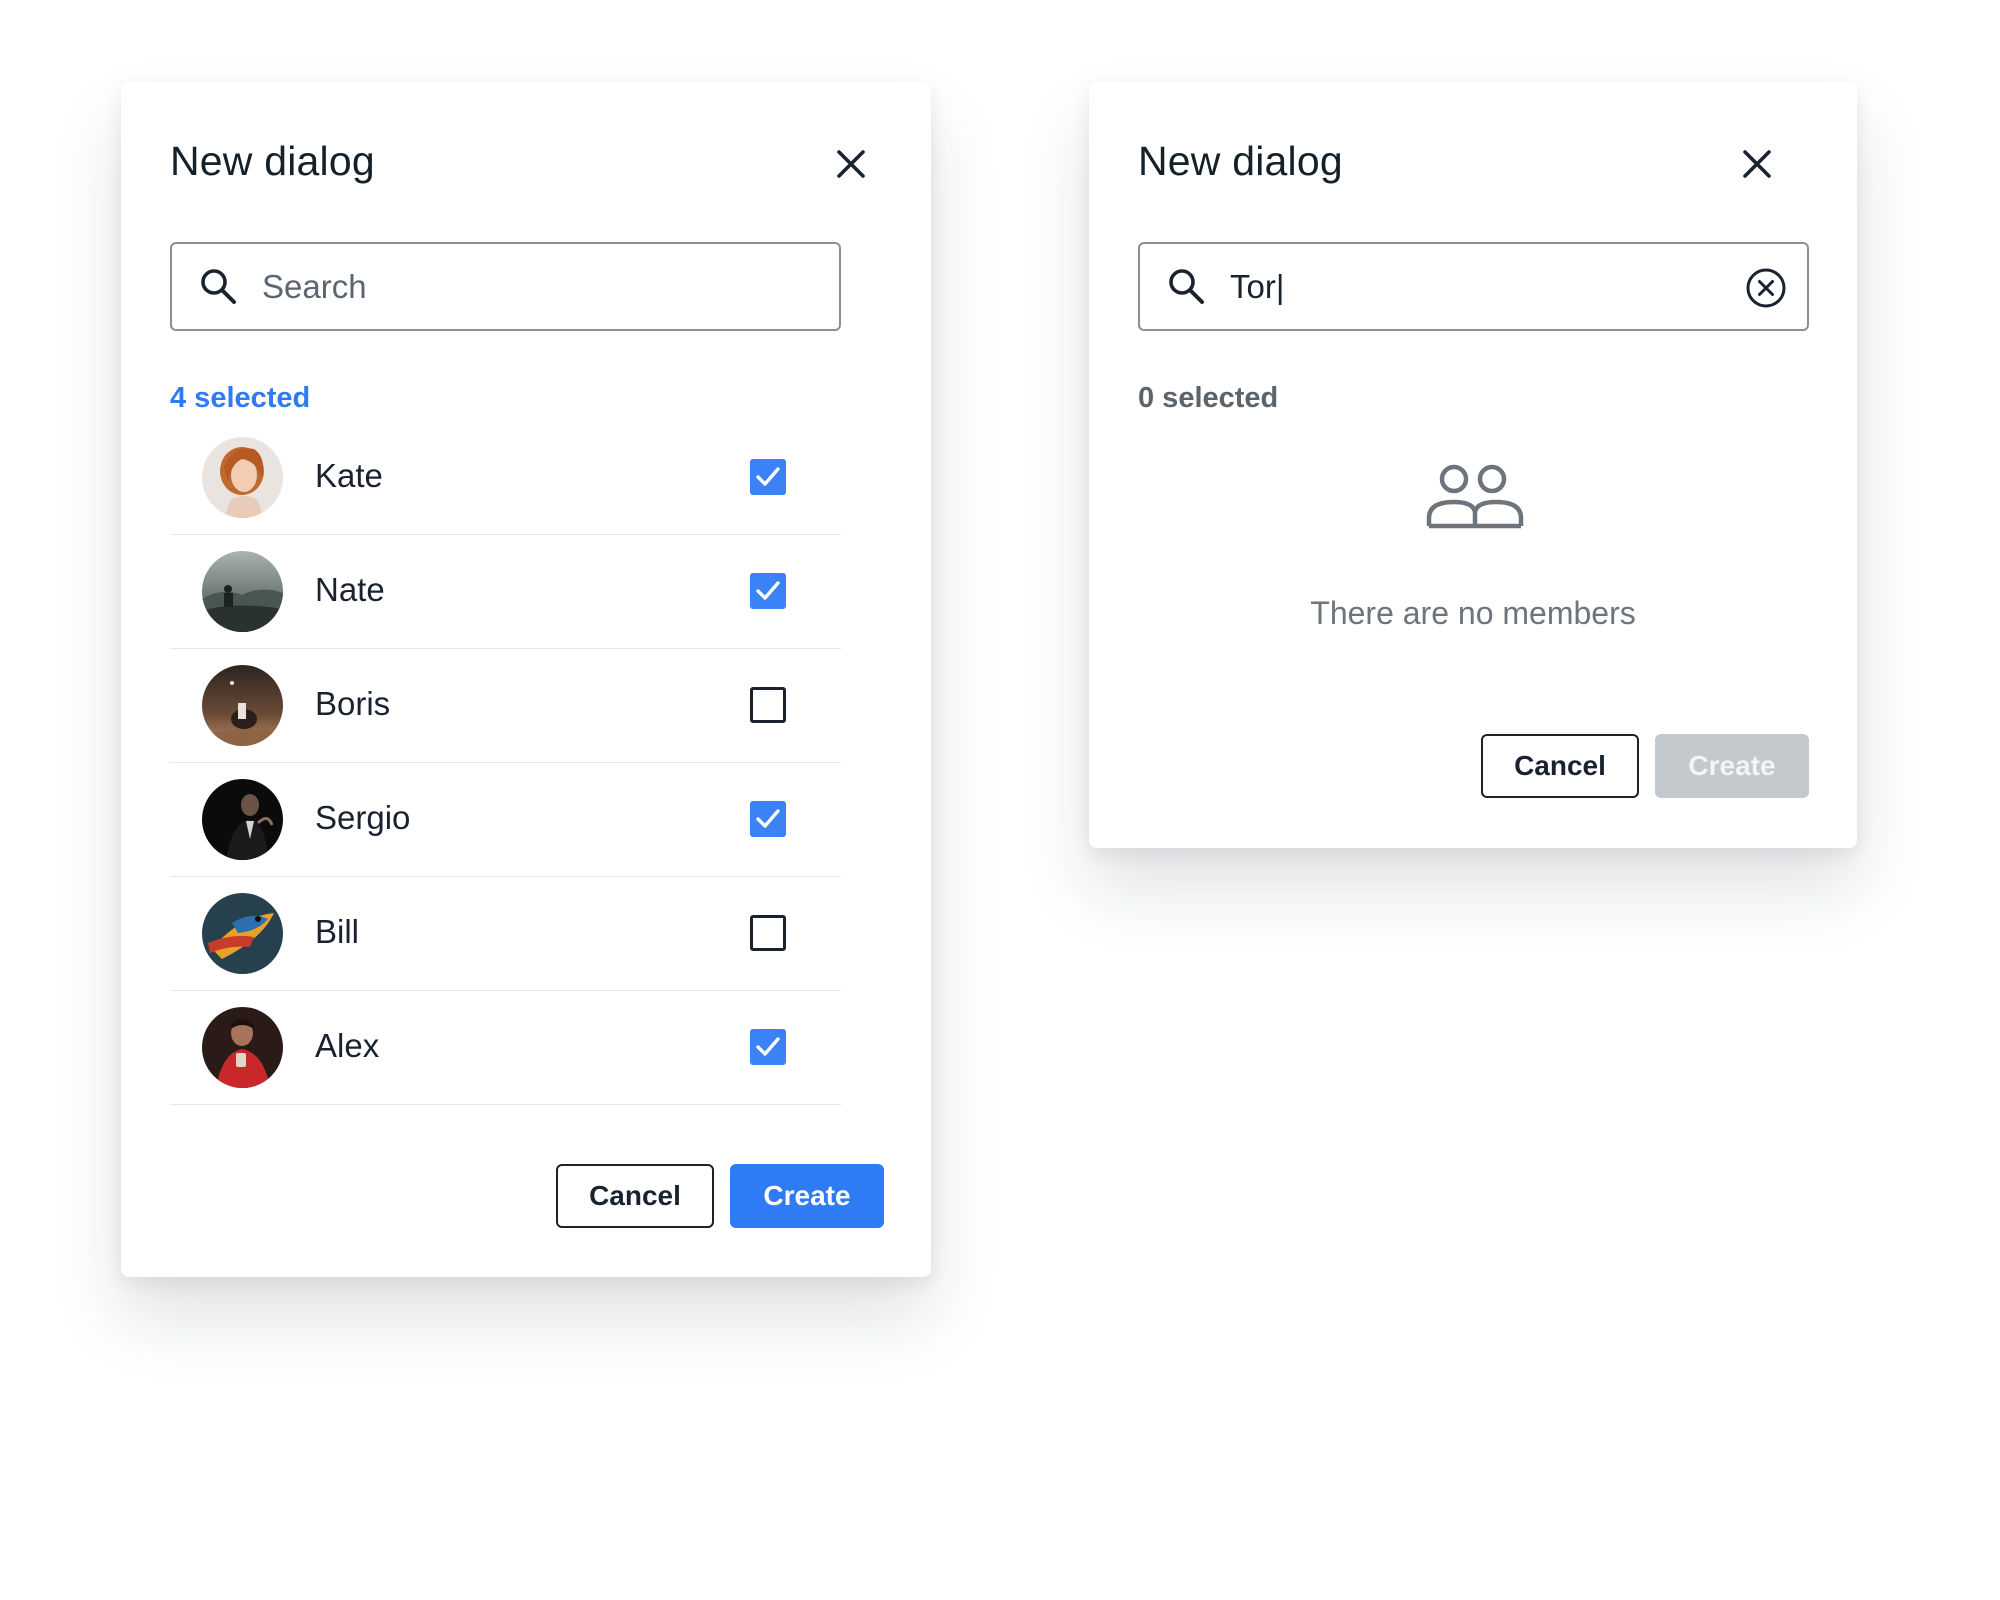  I want to click on member-name: Kate, so click(349, 475).